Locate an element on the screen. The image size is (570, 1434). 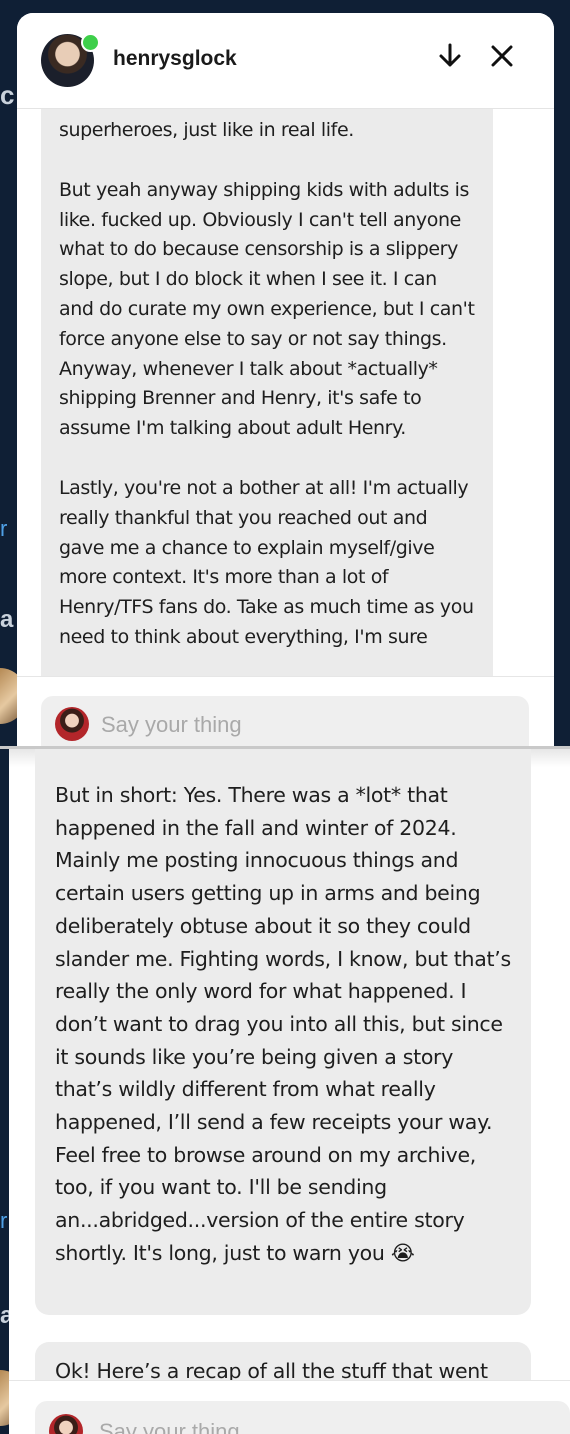
close-icon is located at coordinates (502, 56).